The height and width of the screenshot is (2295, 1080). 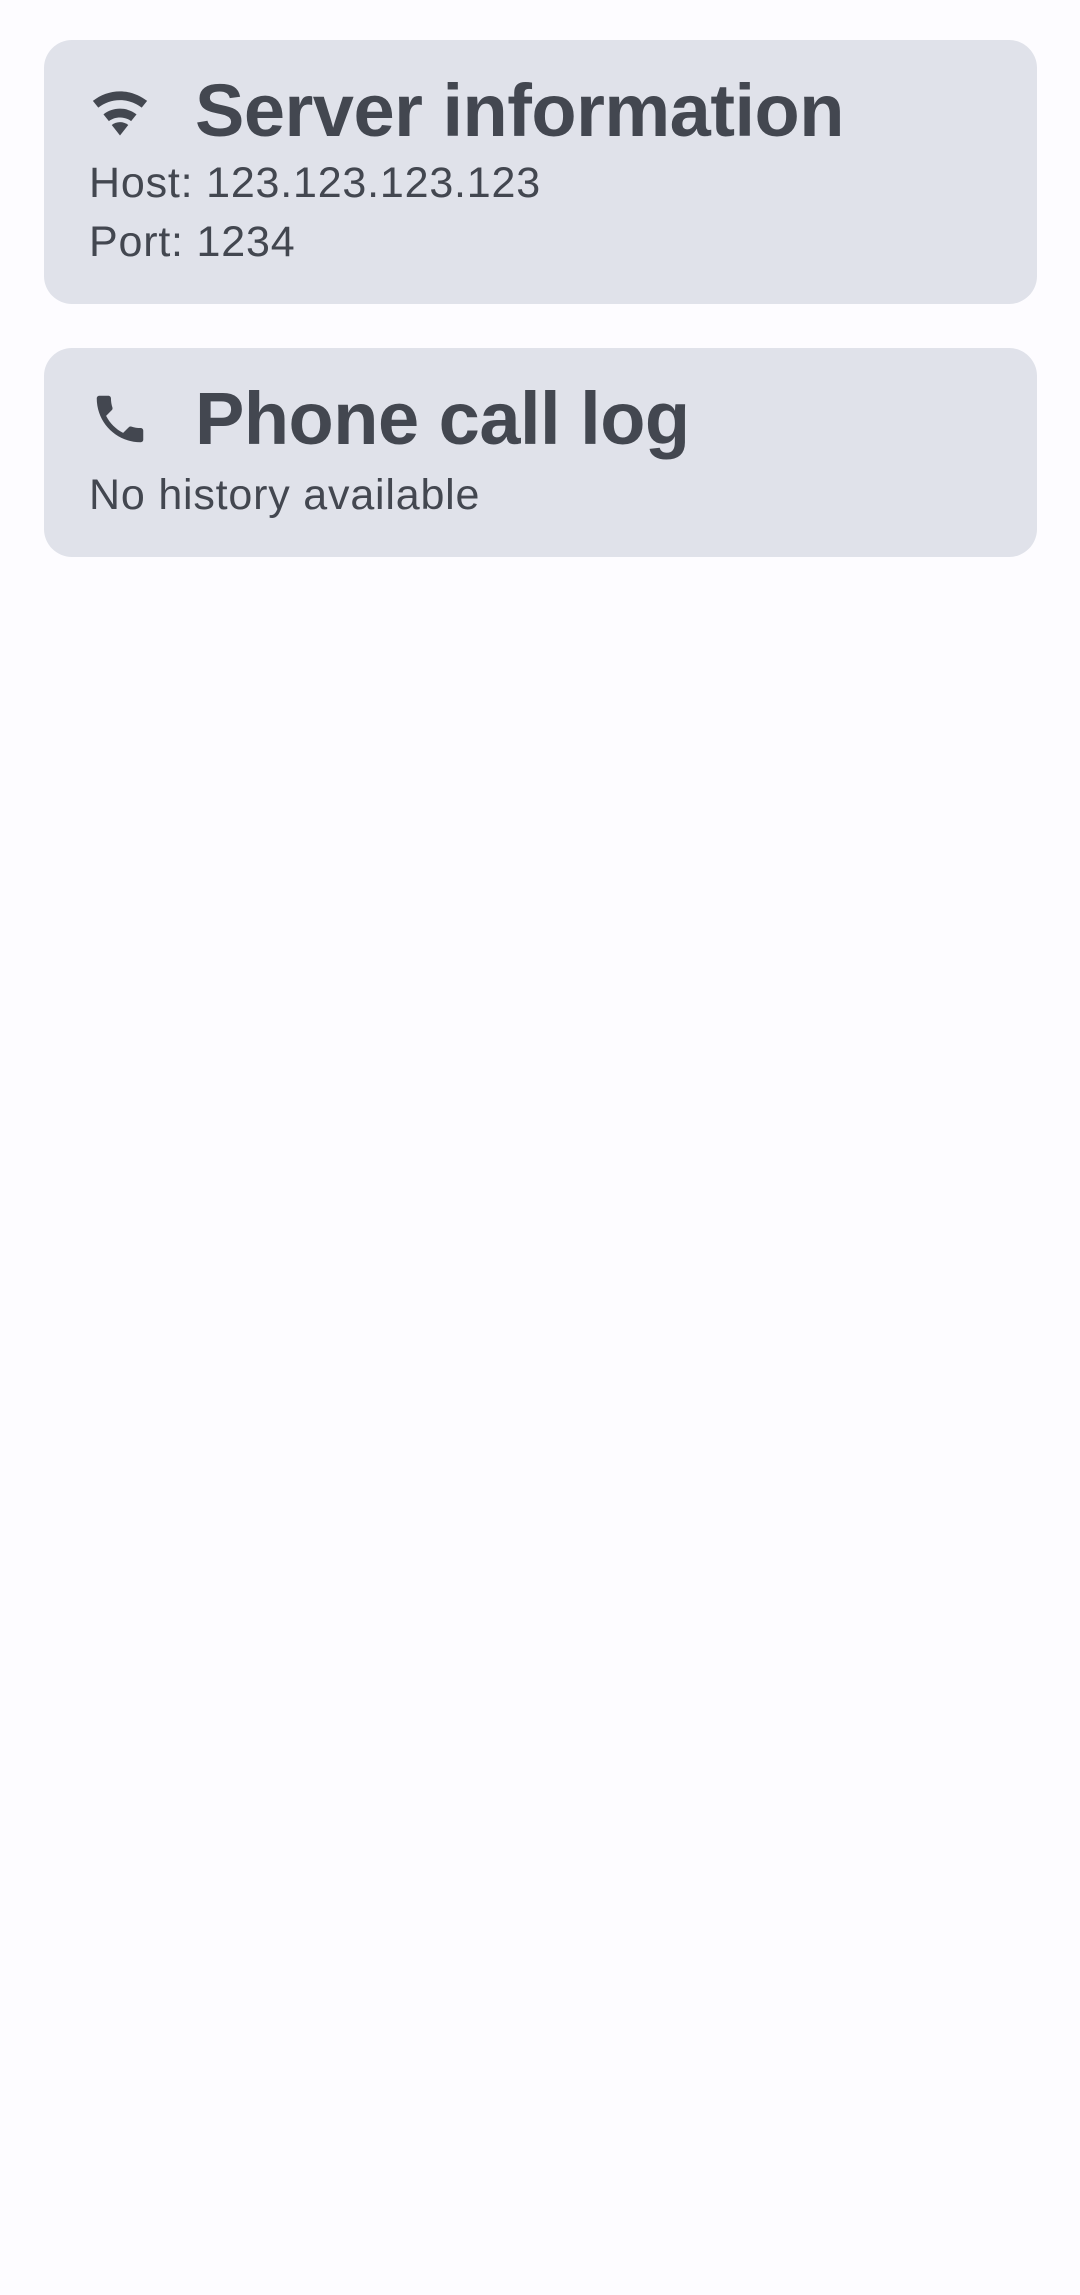 What do you see at coordinates (120, 419) in the screenshot?
I see `phone-icon` at bounding box center [120, 419].